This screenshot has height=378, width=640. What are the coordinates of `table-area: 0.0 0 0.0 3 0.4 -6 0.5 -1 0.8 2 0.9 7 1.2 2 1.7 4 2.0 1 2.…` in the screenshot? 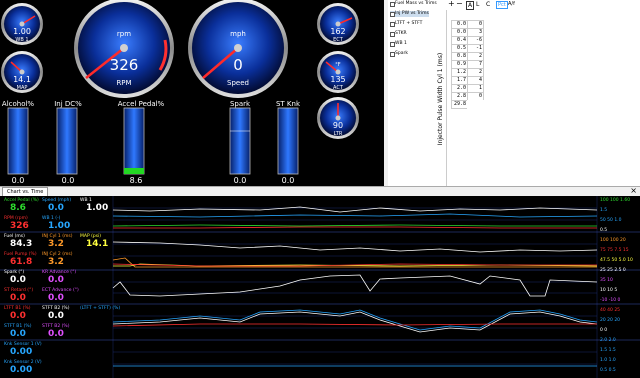 It's located at (543, 98).